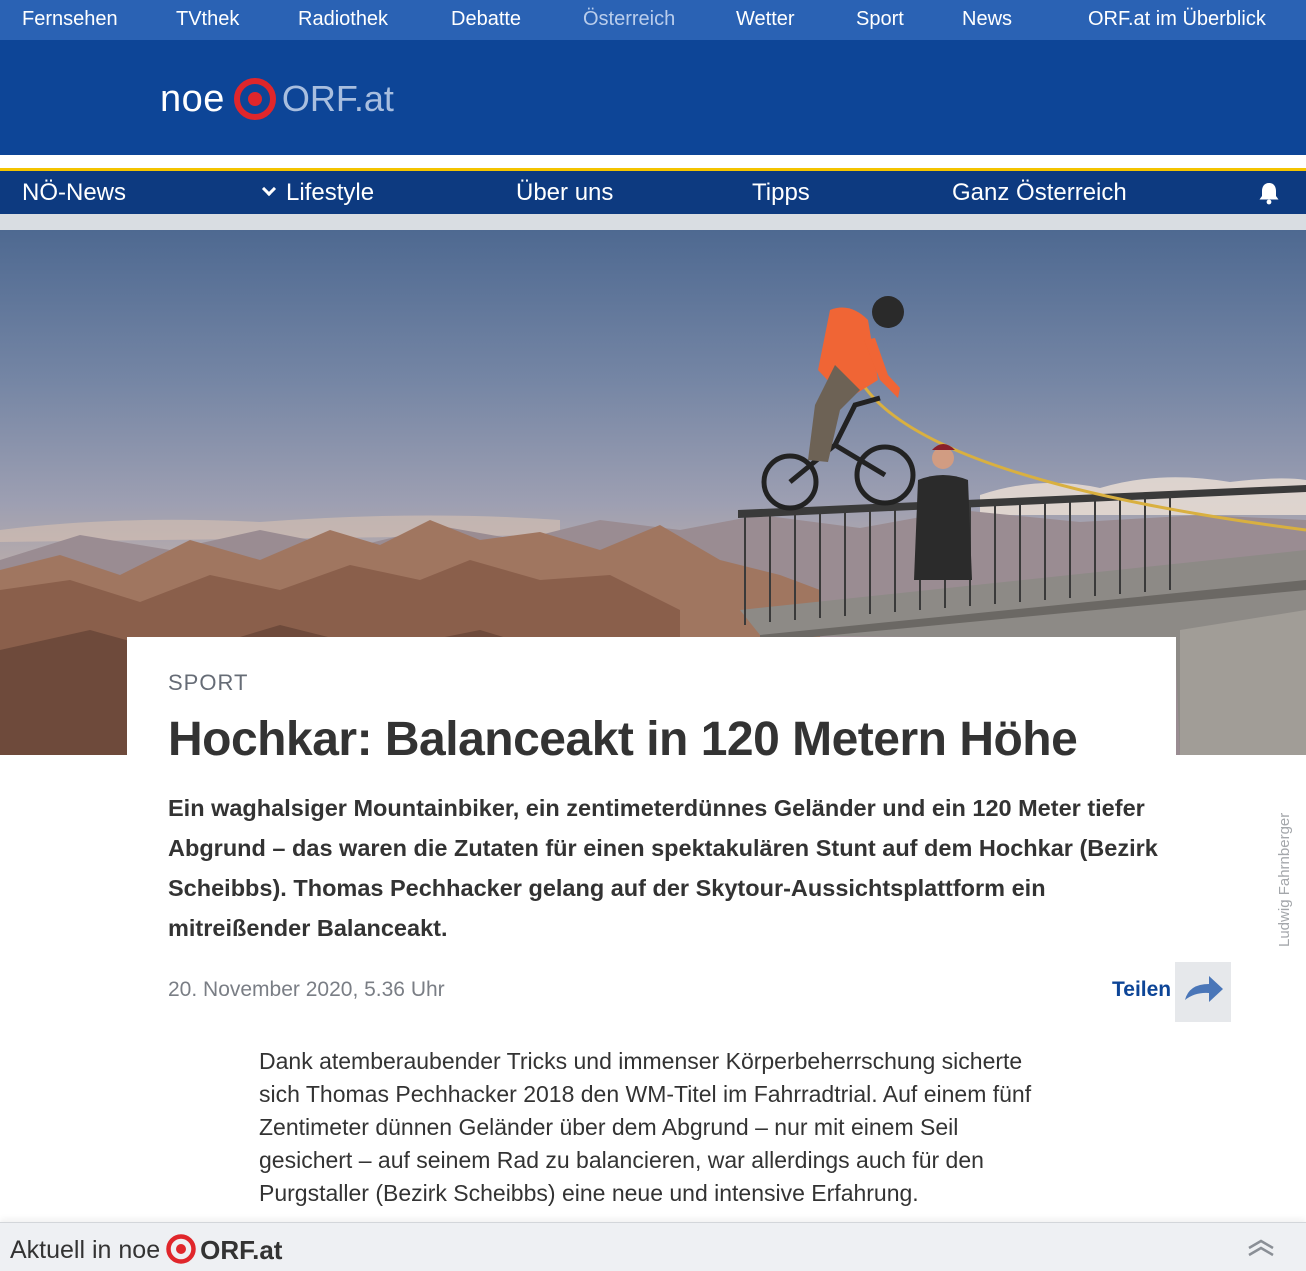 The height and width of the screenshot is (1271, 1306). I want to click on topnav-sport: Sport, so click(880, 20).